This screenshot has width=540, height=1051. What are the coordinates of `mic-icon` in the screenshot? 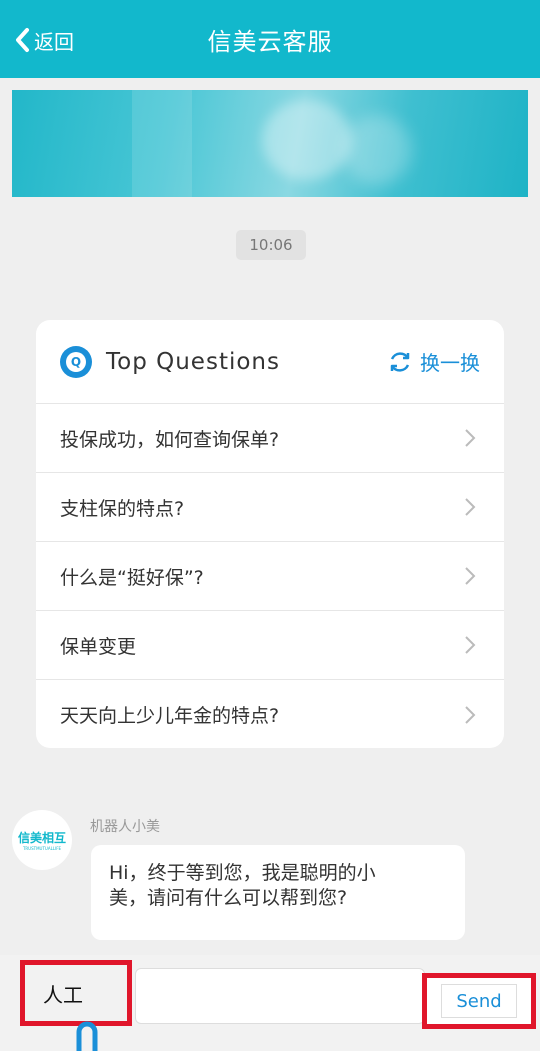 It's located at (87, 1027).